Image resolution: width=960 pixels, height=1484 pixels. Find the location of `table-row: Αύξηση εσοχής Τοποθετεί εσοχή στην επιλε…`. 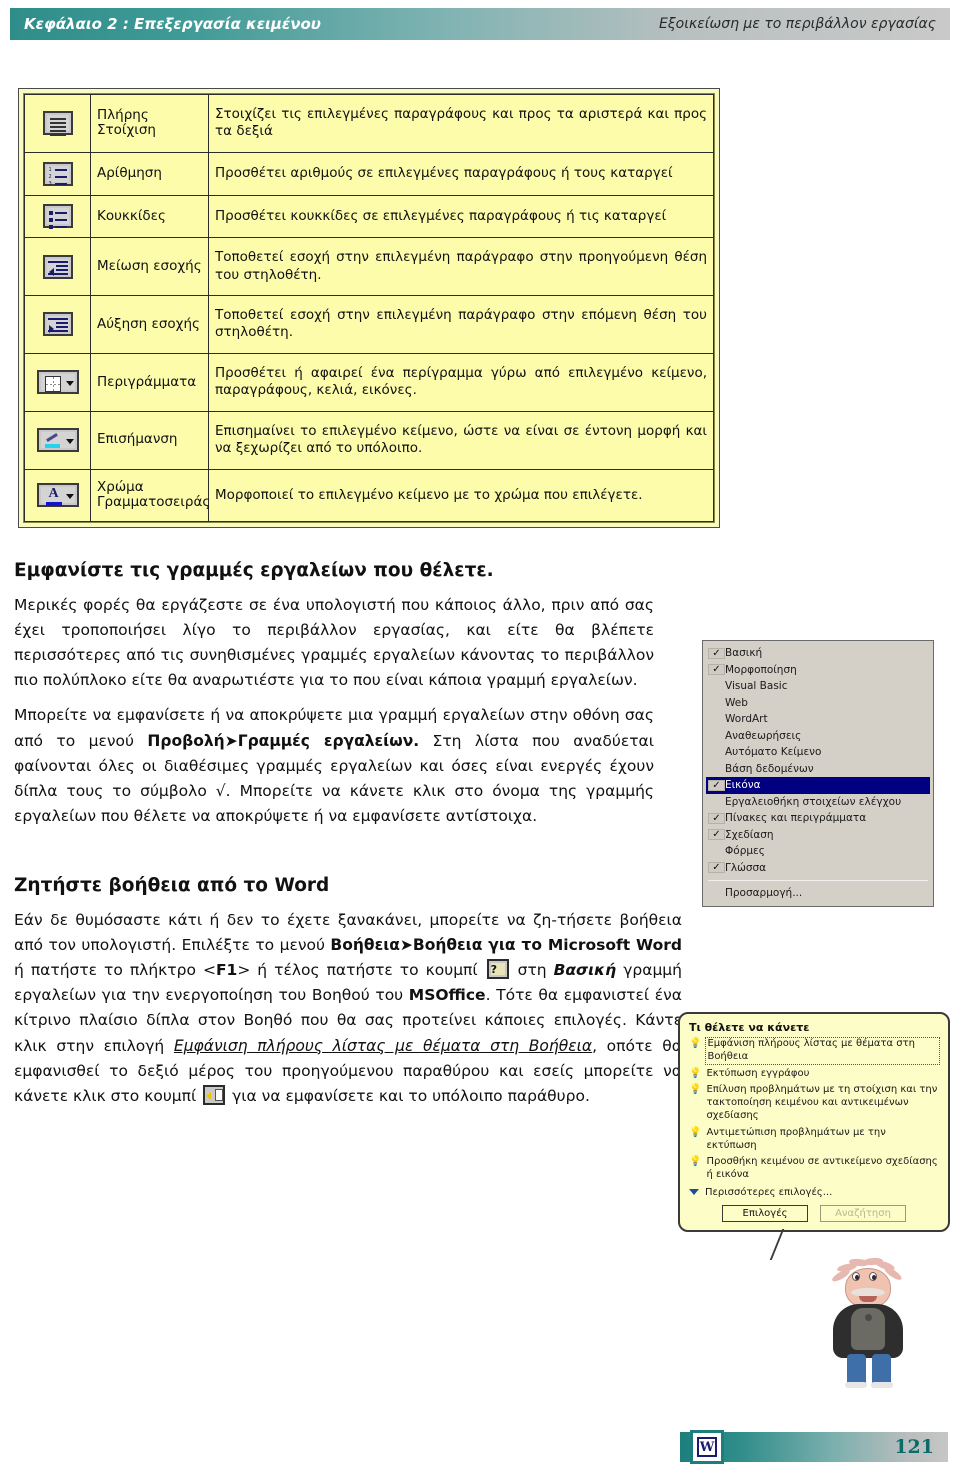

table-row: Αύξηση εσοχής Τοποθετεί εσοχή στην επιλε… is located at coordinates (369, 324).